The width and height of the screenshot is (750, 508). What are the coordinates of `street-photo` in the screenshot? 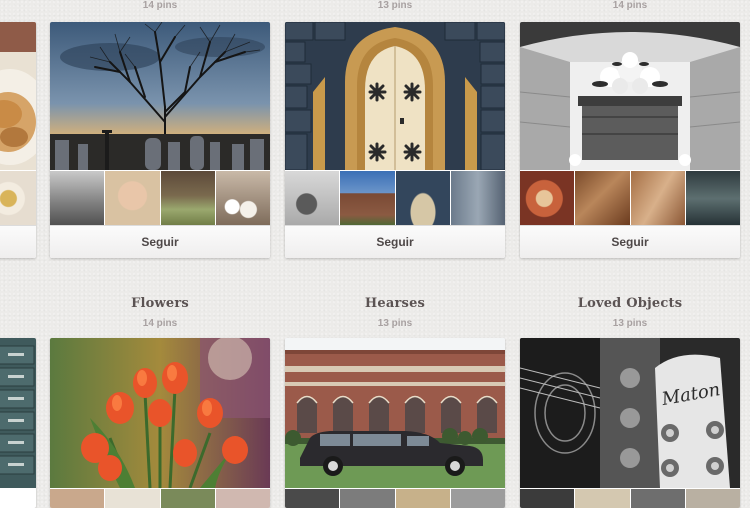 It's located at (77, 198).